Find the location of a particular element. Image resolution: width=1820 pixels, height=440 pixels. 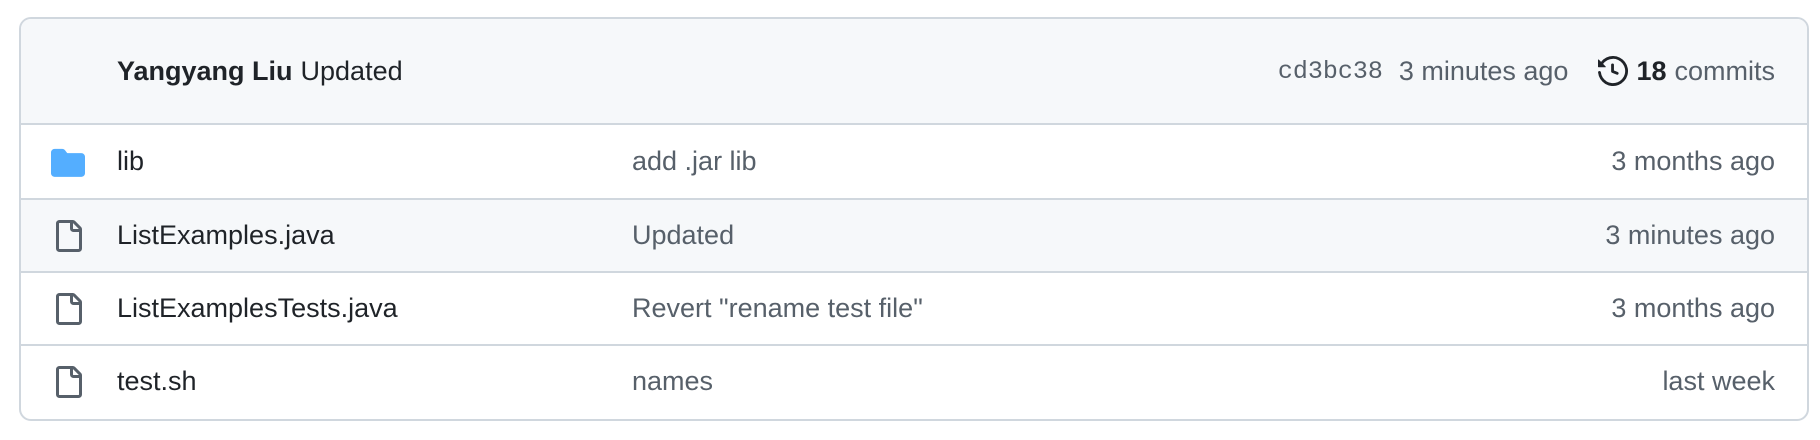

commit-count-label: commits is located at coordinates (1725, 70).